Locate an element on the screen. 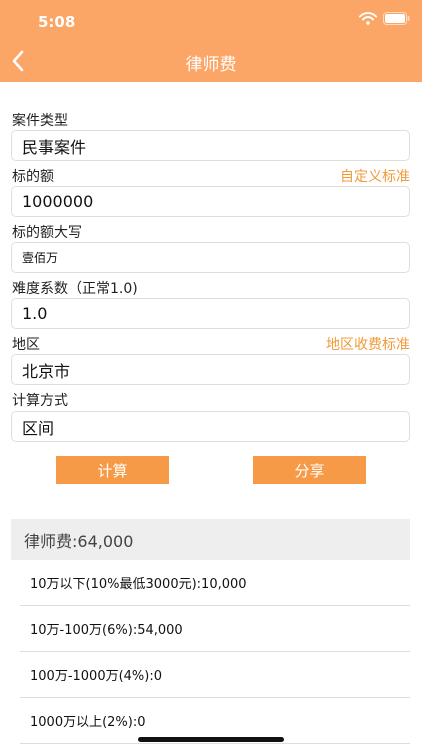 The height and width of the screenshot is (750, 422). custom-standard-link: 自定义标准 is located at coordinates (375, 176).